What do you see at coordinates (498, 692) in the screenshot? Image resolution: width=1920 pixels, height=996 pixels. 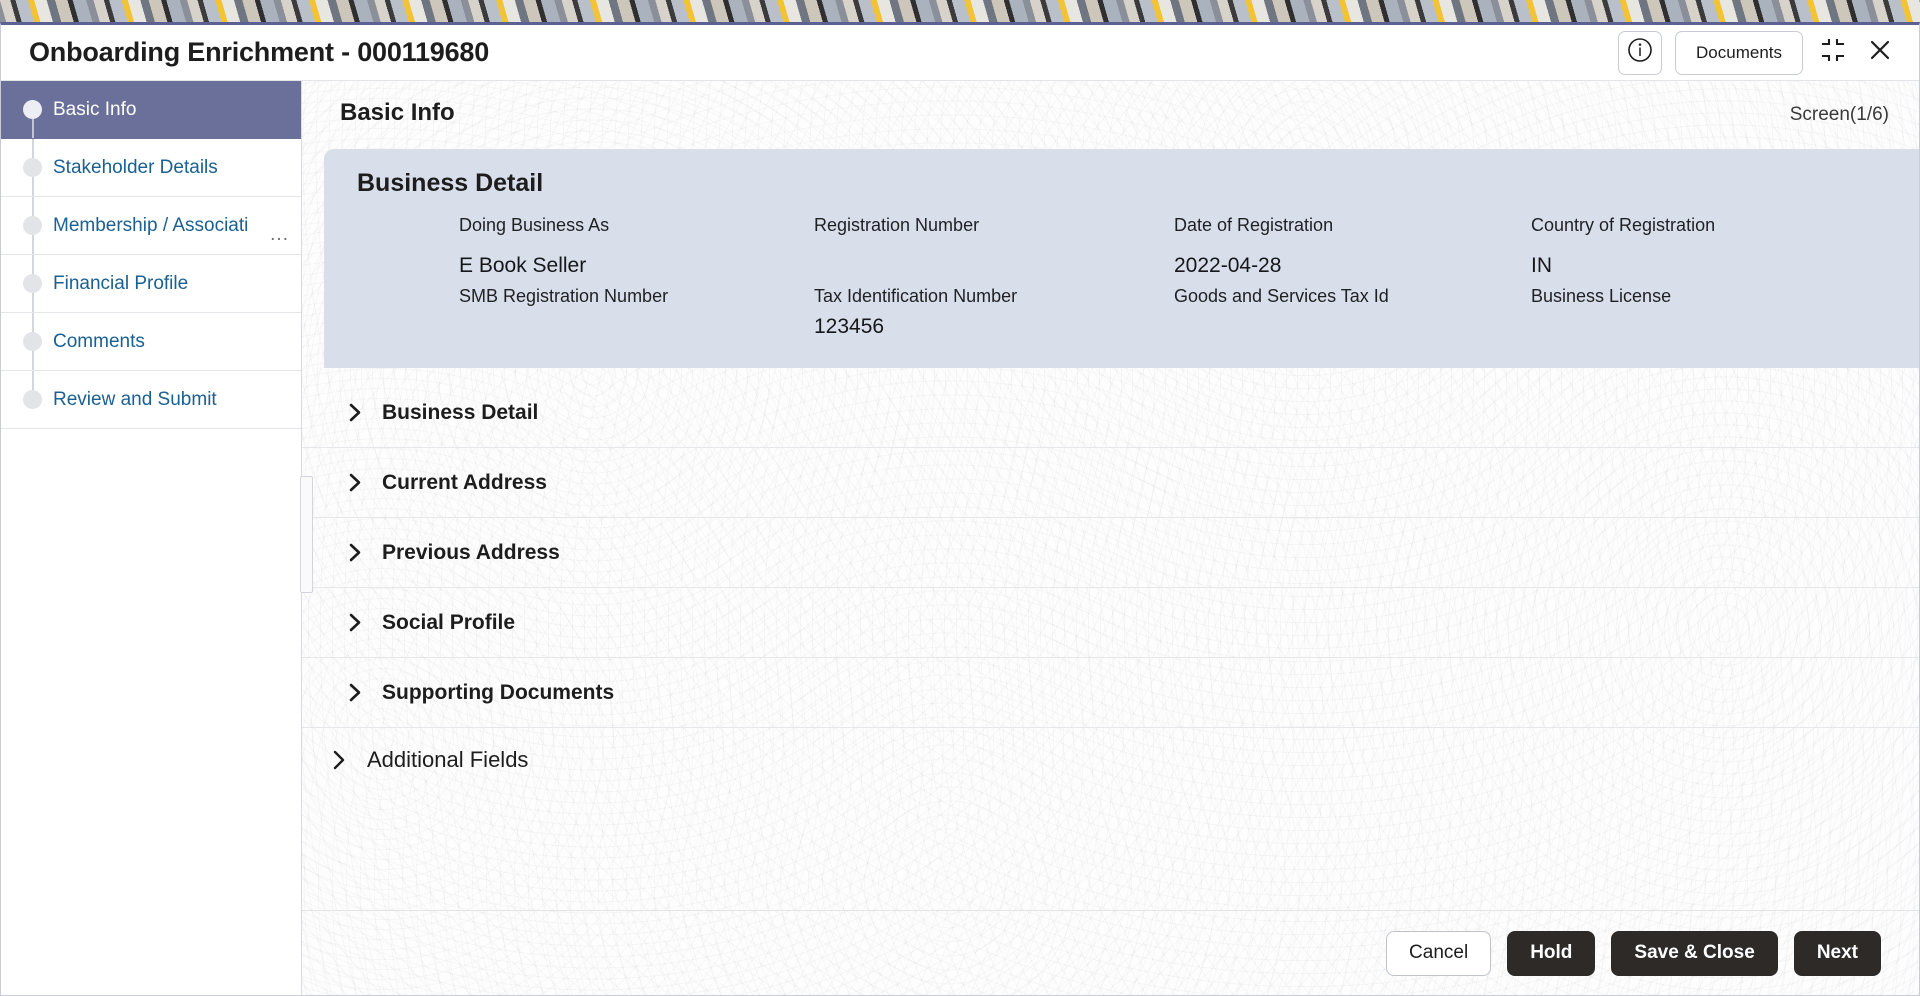 I see `accordion-label: Supporting Documents` at bounding box center [498, 692].